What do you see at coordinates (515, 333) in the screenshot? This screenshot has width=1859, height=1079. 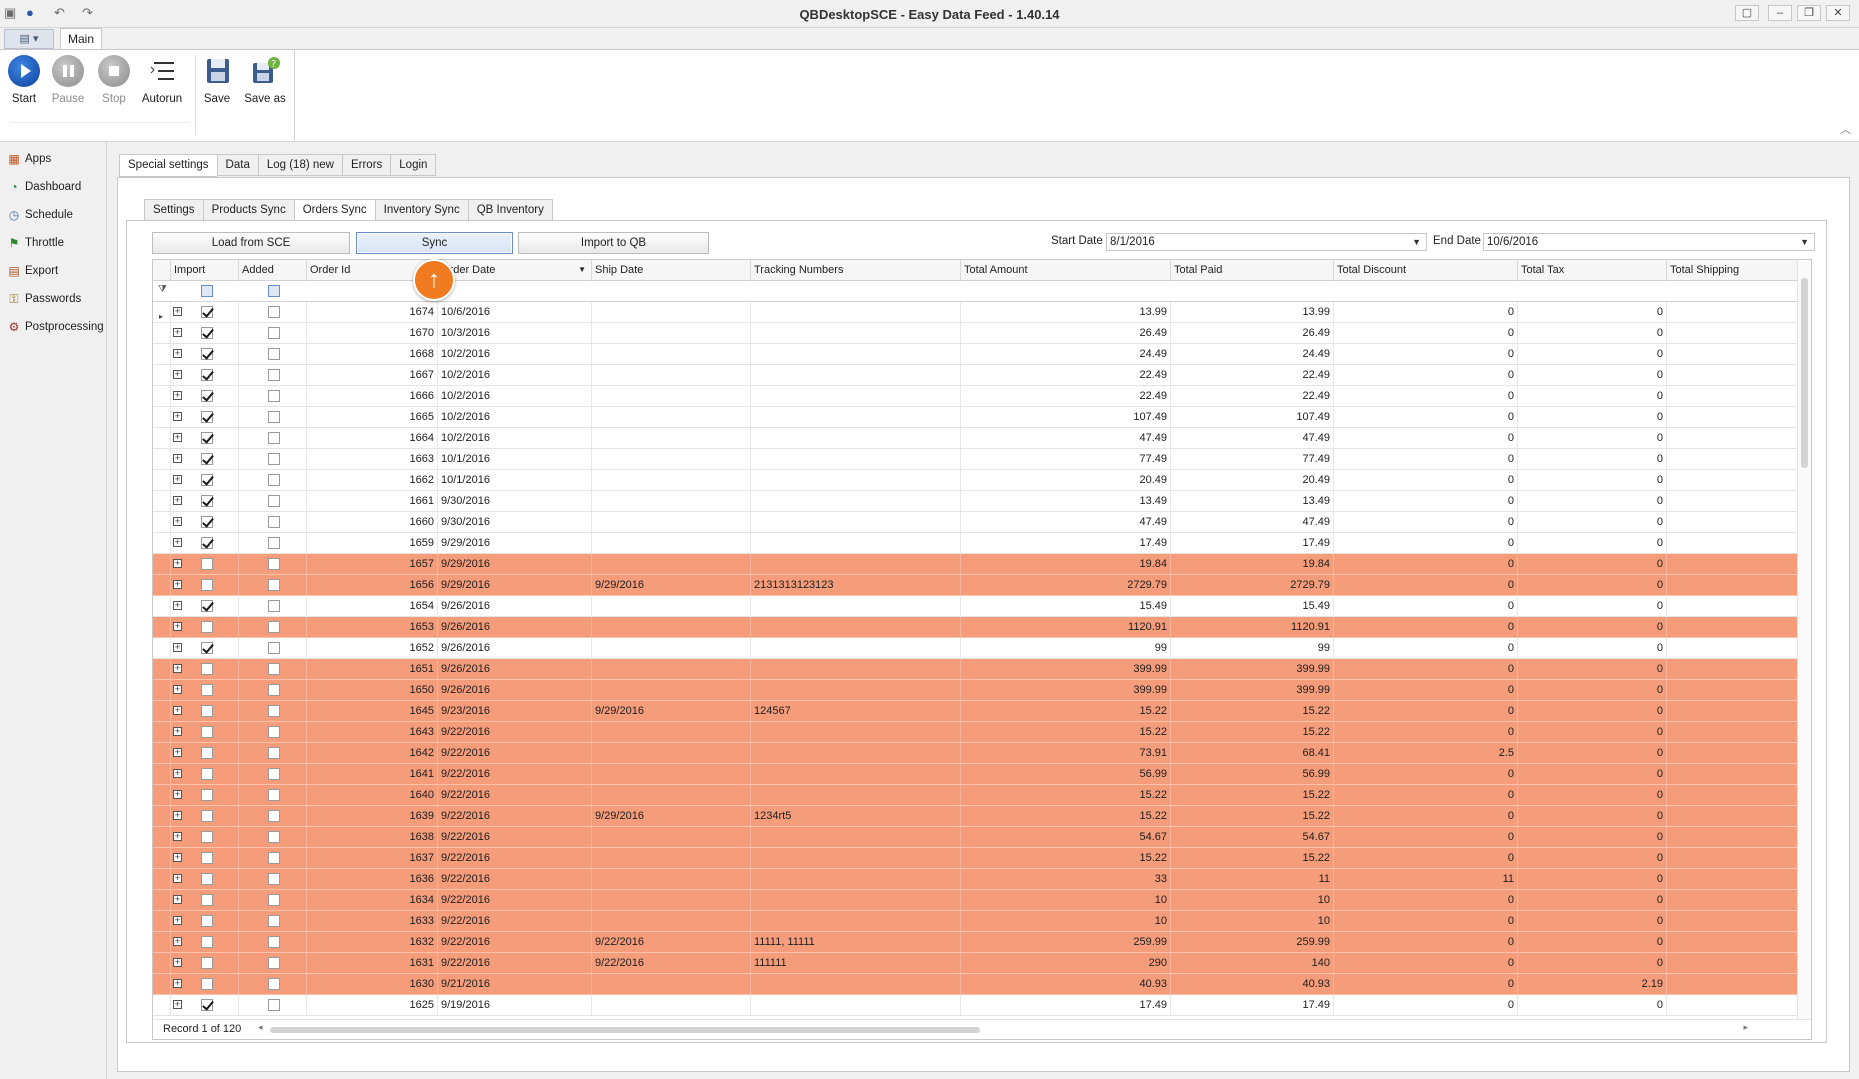 I see `order-date-cell: 10/3/2016` at bounding box center [515, 333].